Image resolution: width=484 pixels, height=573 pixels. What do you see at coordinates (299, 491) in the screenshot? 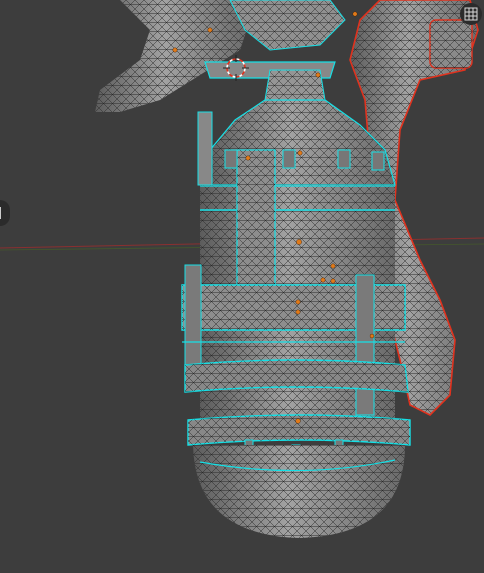
I see `bottle-base-dome` at bounding box center [299, 491].